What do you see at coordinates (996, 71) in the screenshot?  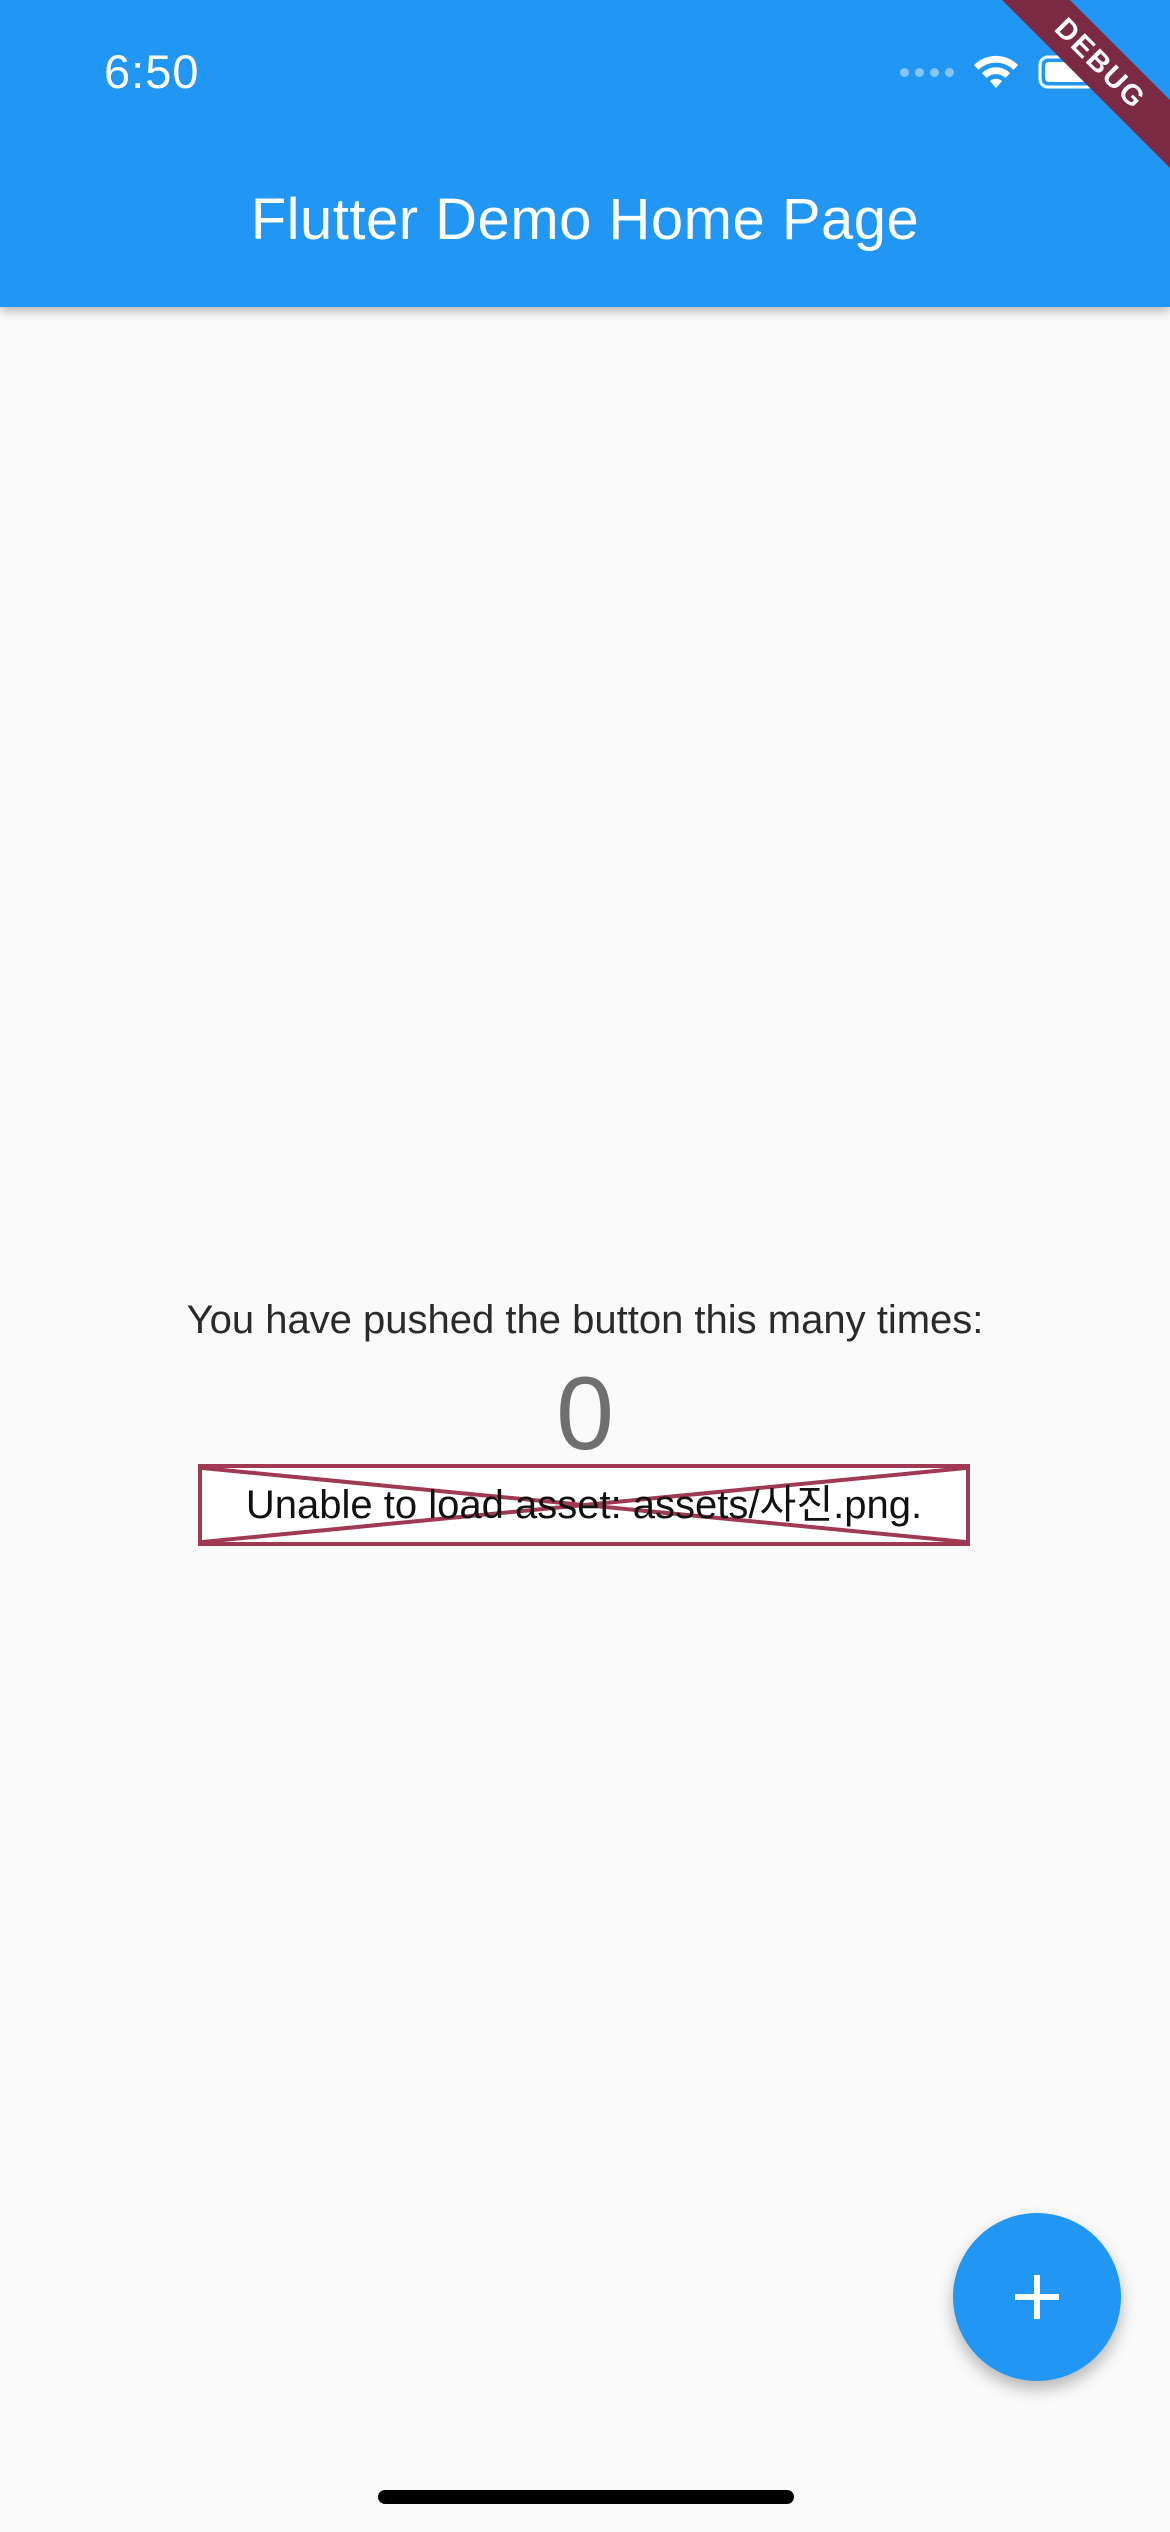 I see `wifi-icon` at bounding box center [996, 71].